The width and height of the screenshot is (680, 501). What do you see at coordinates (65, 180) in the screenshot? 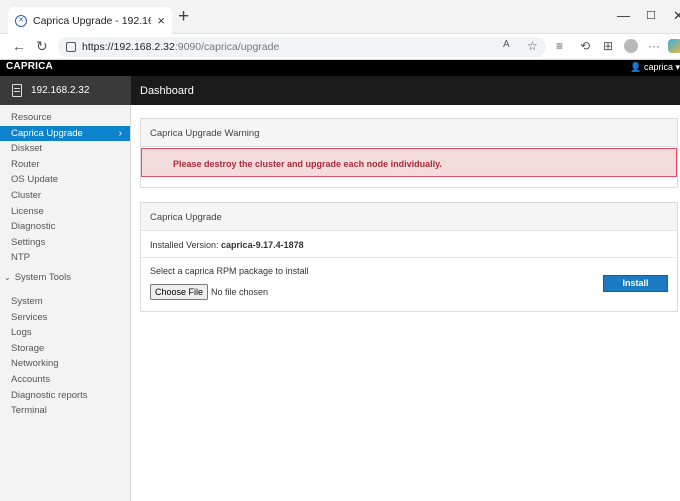
I see `sidebar-item-os-update: OS Update` at bounding box center [65, 180].